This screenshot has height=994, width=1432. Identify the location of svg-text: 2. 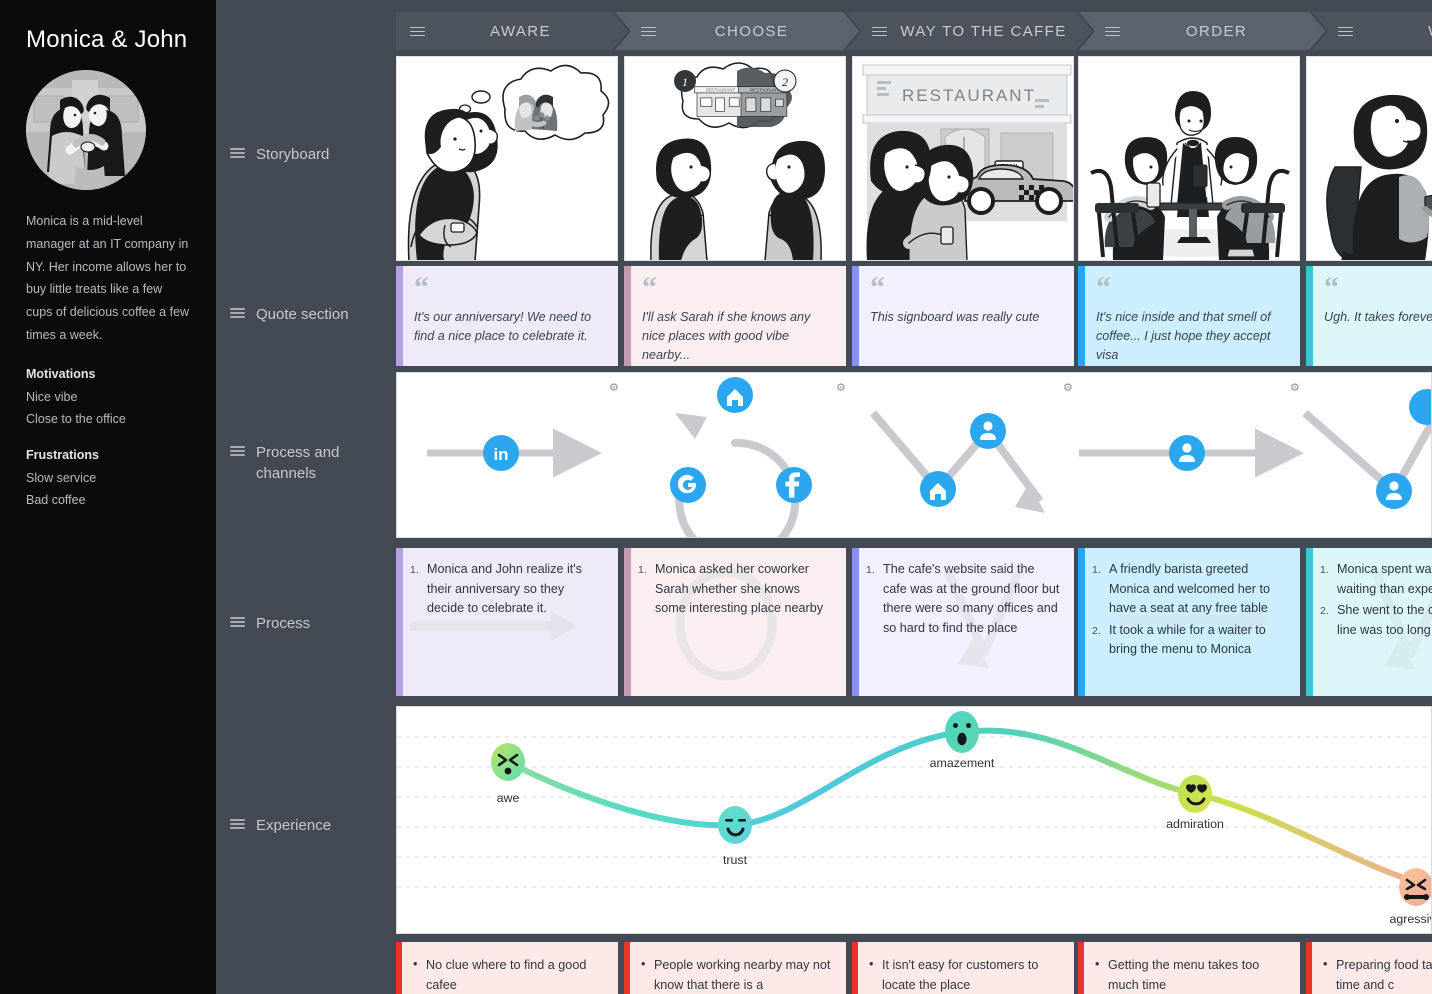
(785, 82).